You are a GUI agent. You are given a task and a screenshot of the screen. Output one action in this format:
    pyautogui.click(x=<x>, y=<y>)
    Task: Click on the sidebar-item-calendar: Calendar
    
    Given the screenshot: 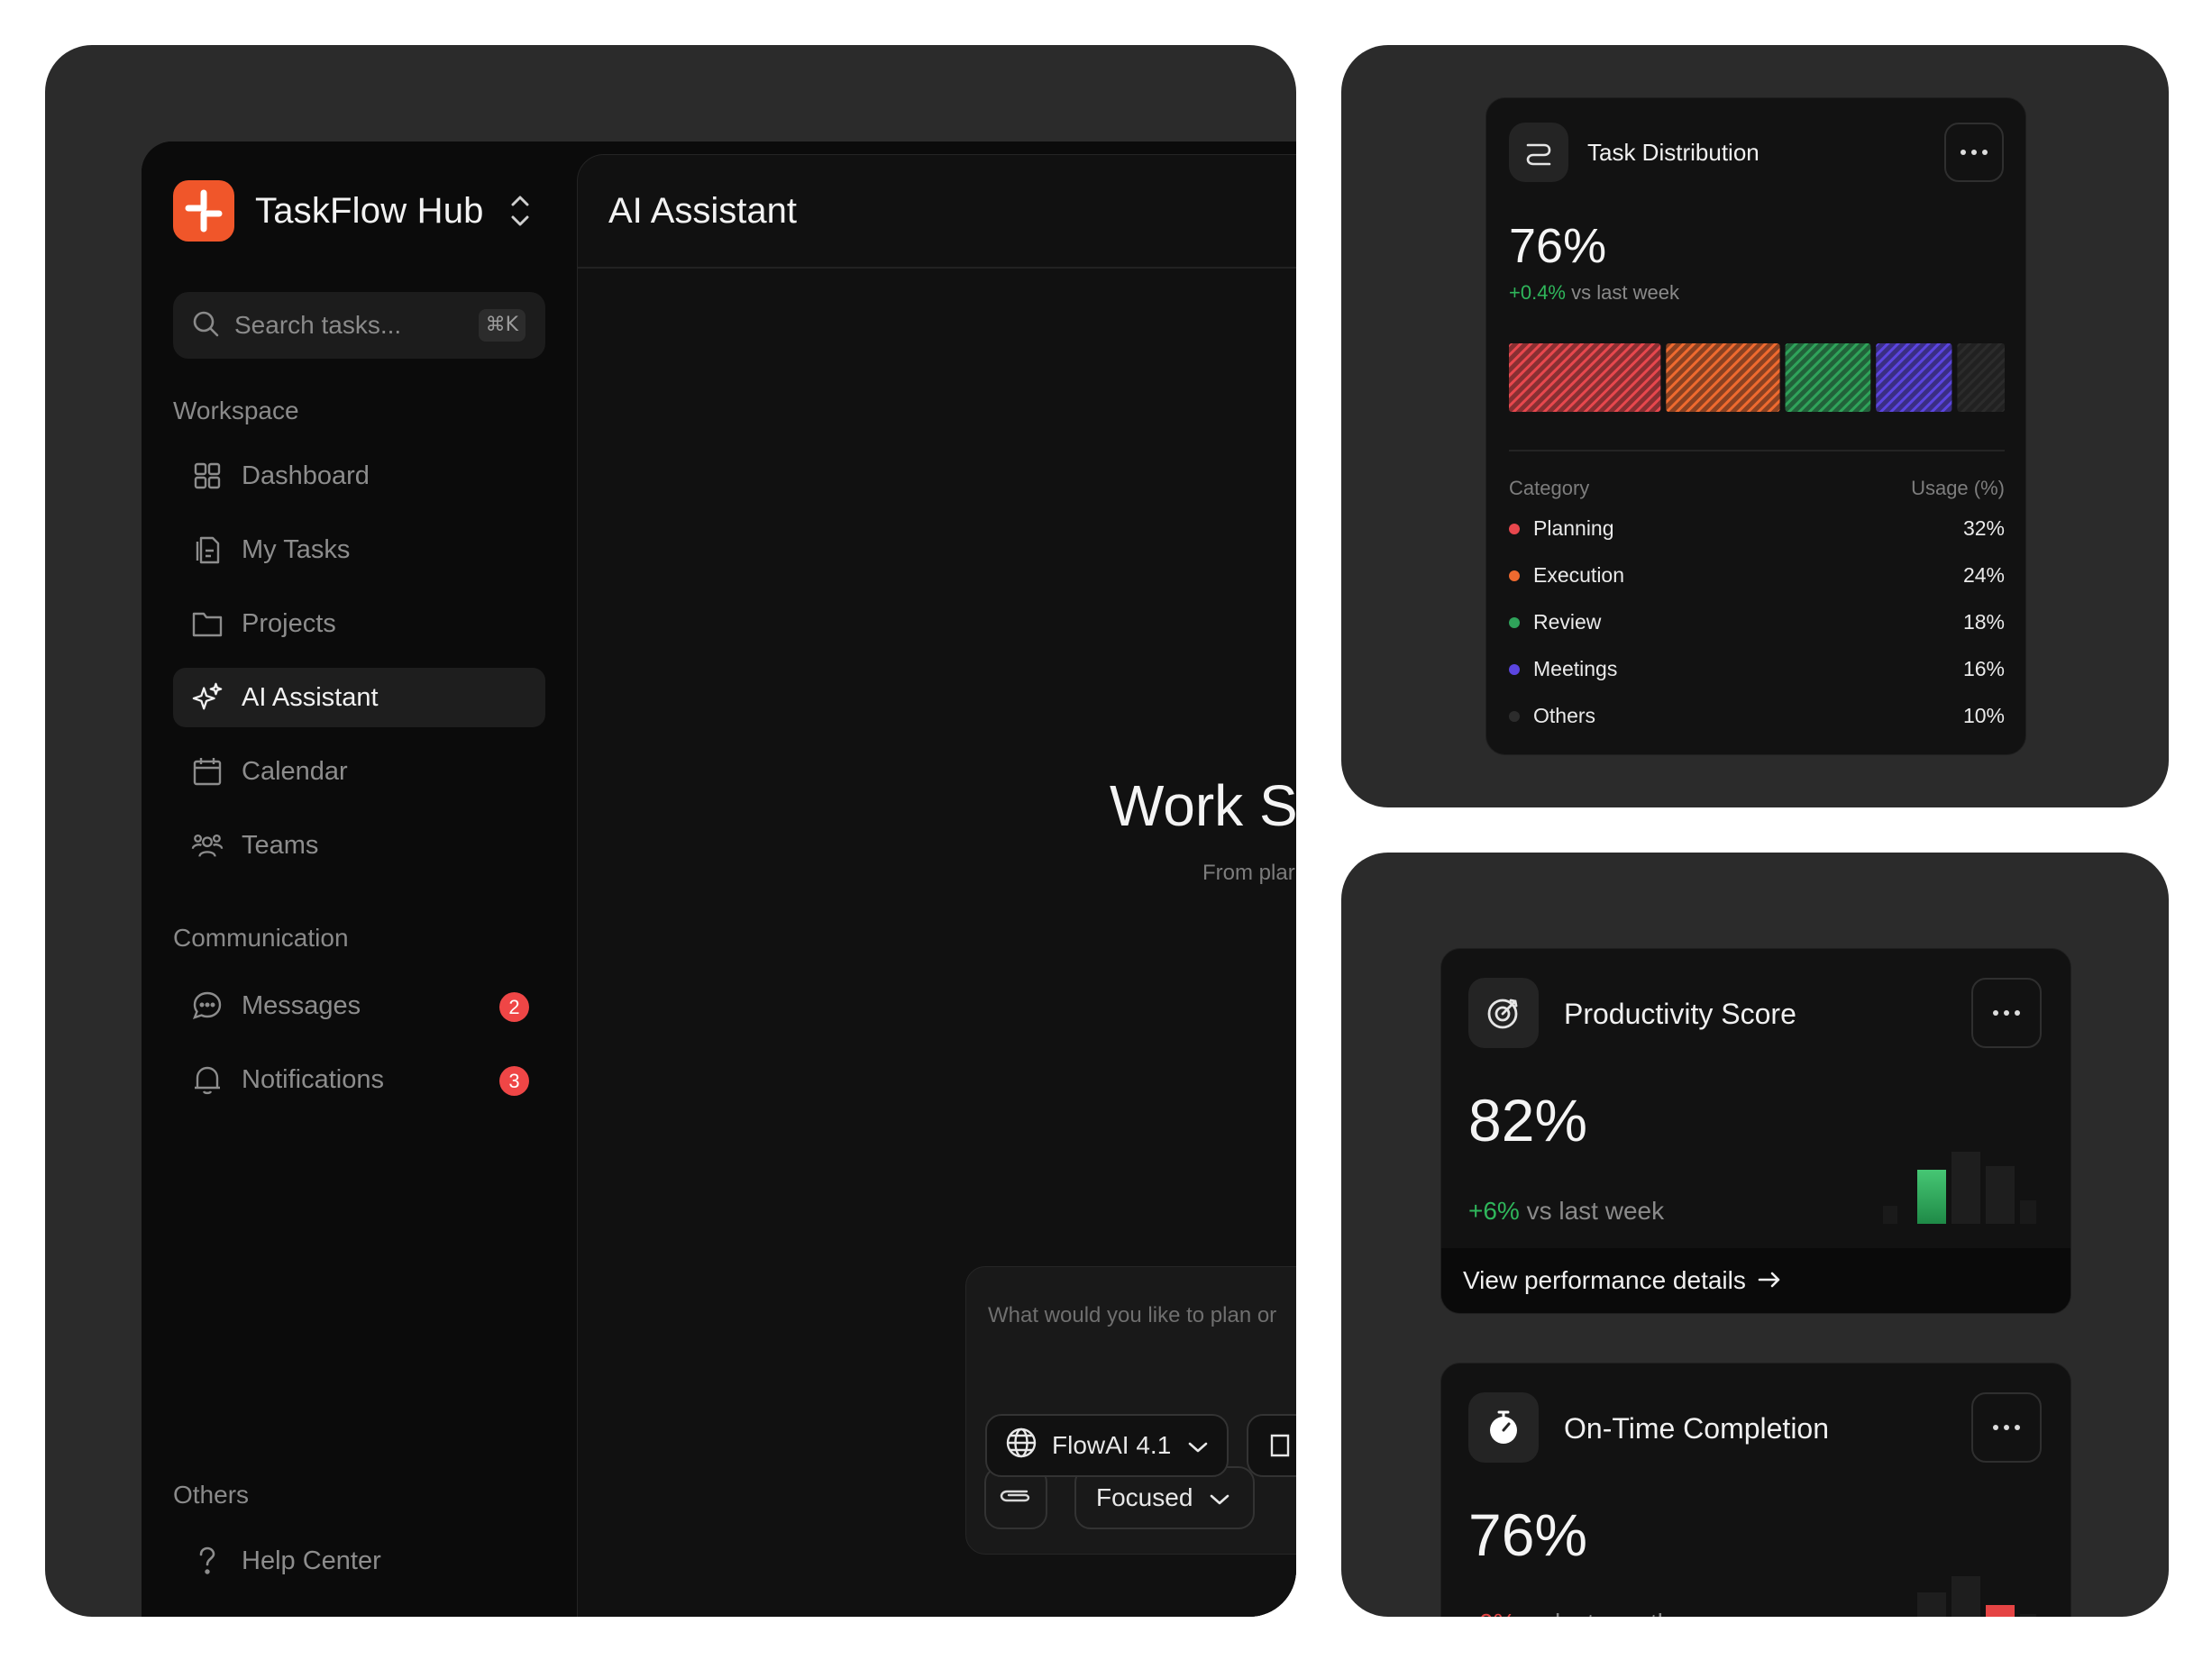 What is the action you would take?
    pyautogui.click(x=359, y=771)
    